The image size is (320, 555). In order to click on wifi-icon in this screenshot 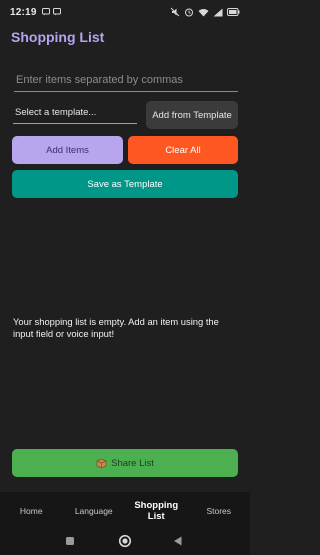, I will do `click(203, 12)`.